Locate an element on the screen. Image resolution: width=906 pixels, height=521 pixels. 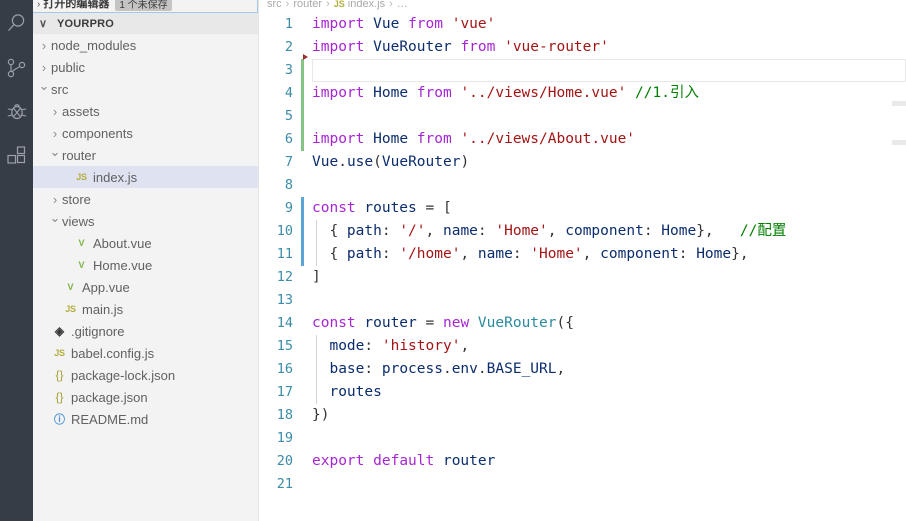
code-token: '../views/Home.vue' is located at coordinates (543, 93).